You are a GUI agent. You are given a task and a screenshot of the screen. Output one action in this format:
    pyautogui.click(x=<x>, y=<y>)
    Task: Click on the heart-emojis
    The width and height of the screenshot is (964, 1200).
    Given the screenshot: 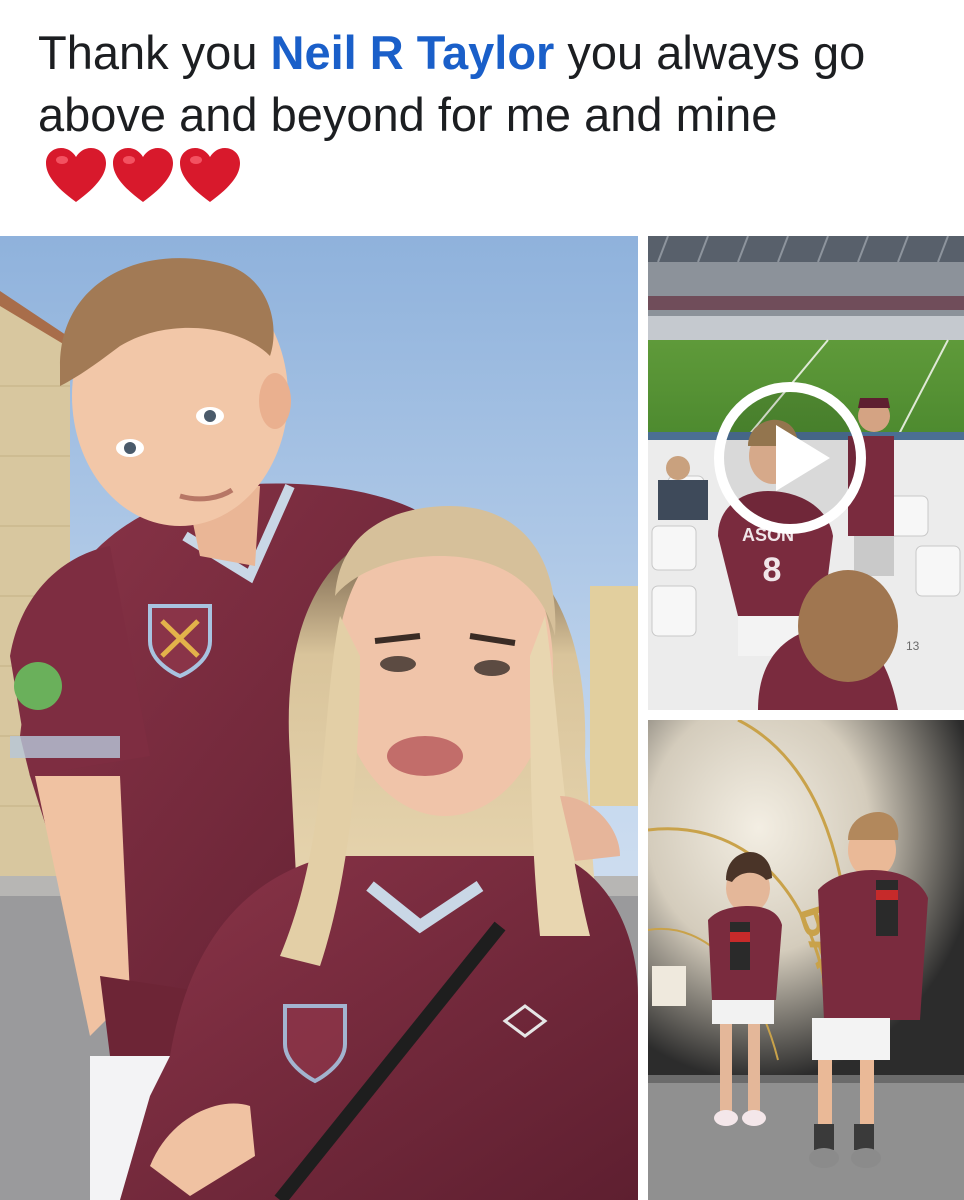 What is the action you would take?
    pyautogui.click(x=143, y=176)
    